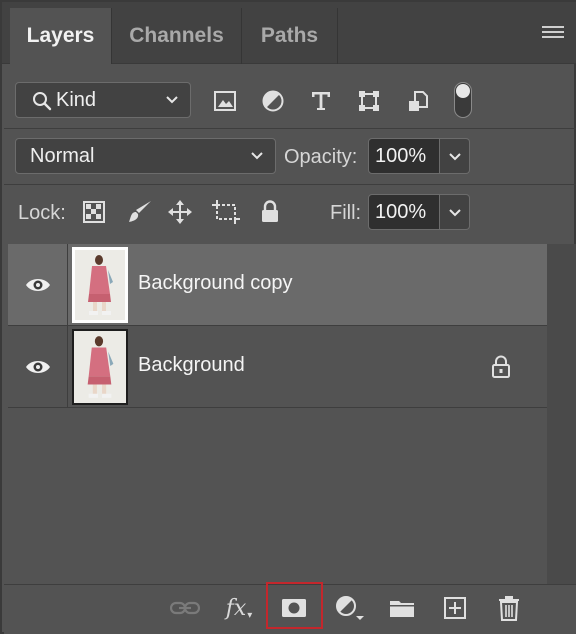  What do you see at coordinates (463, 100) in the screenshot?
I see `filter-toggle` at bounding box center [463, 100].